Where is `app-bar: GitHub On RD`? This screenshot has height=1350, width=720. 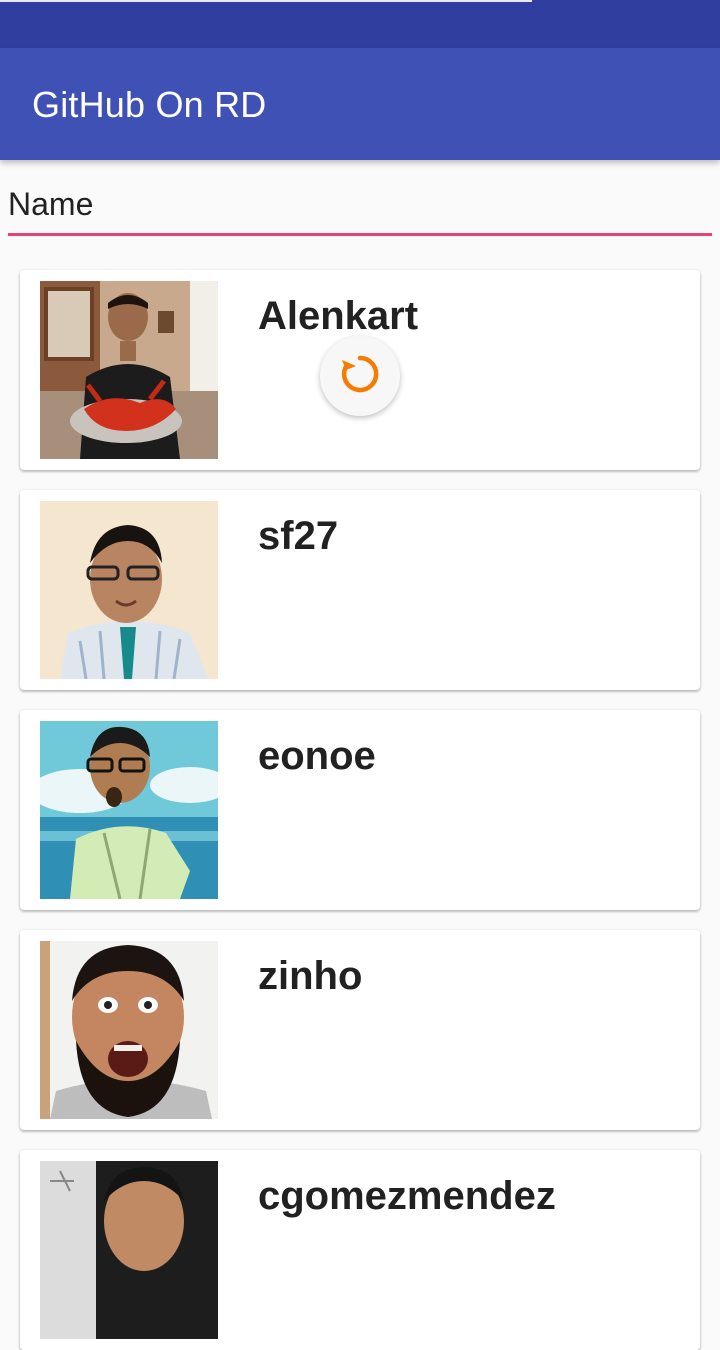 app-bar: GitHub On RD is located at coordinates (360, 104).